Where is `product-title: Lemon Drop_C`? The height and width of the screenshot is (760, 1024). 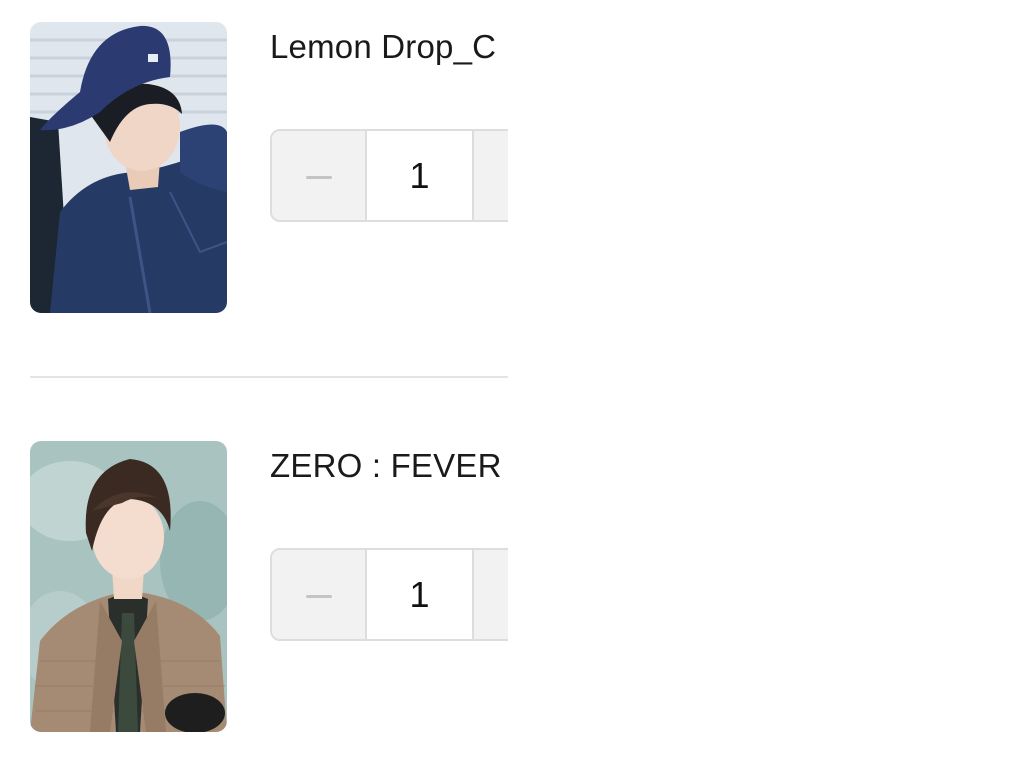
product-title: Lemon Drop_C is located at coordinates (383, 47).